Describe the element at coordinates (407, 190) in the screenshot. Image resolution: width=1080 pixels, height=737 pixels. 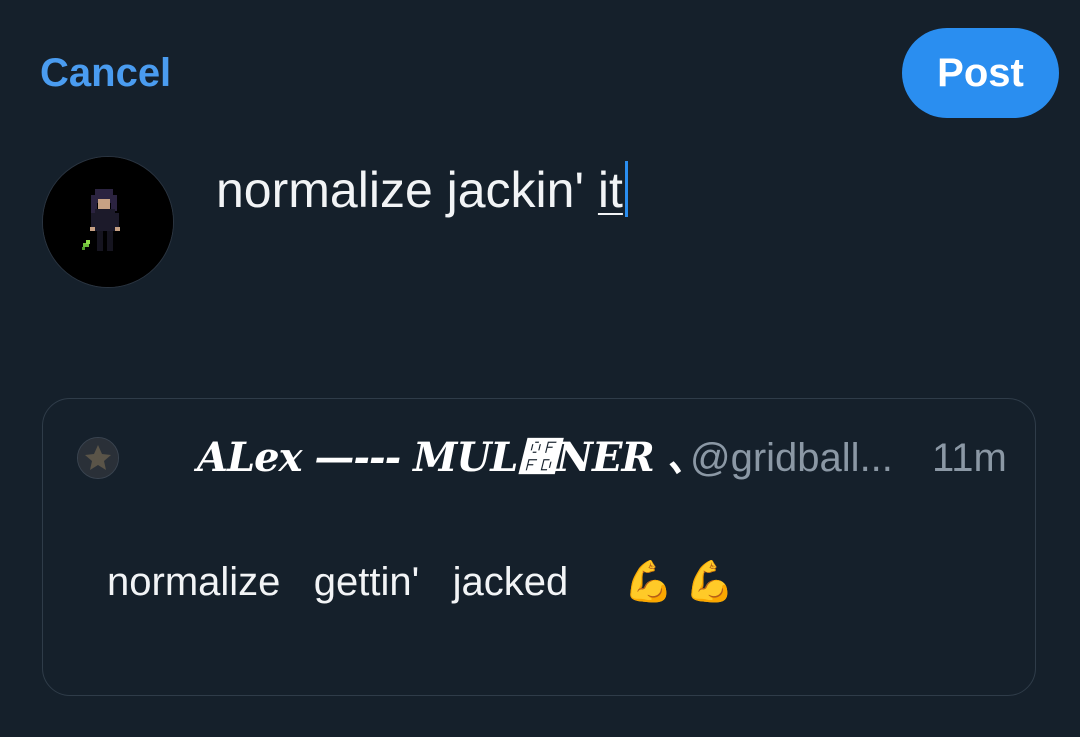
I see `compose-text: normalize jackin'` at that location.